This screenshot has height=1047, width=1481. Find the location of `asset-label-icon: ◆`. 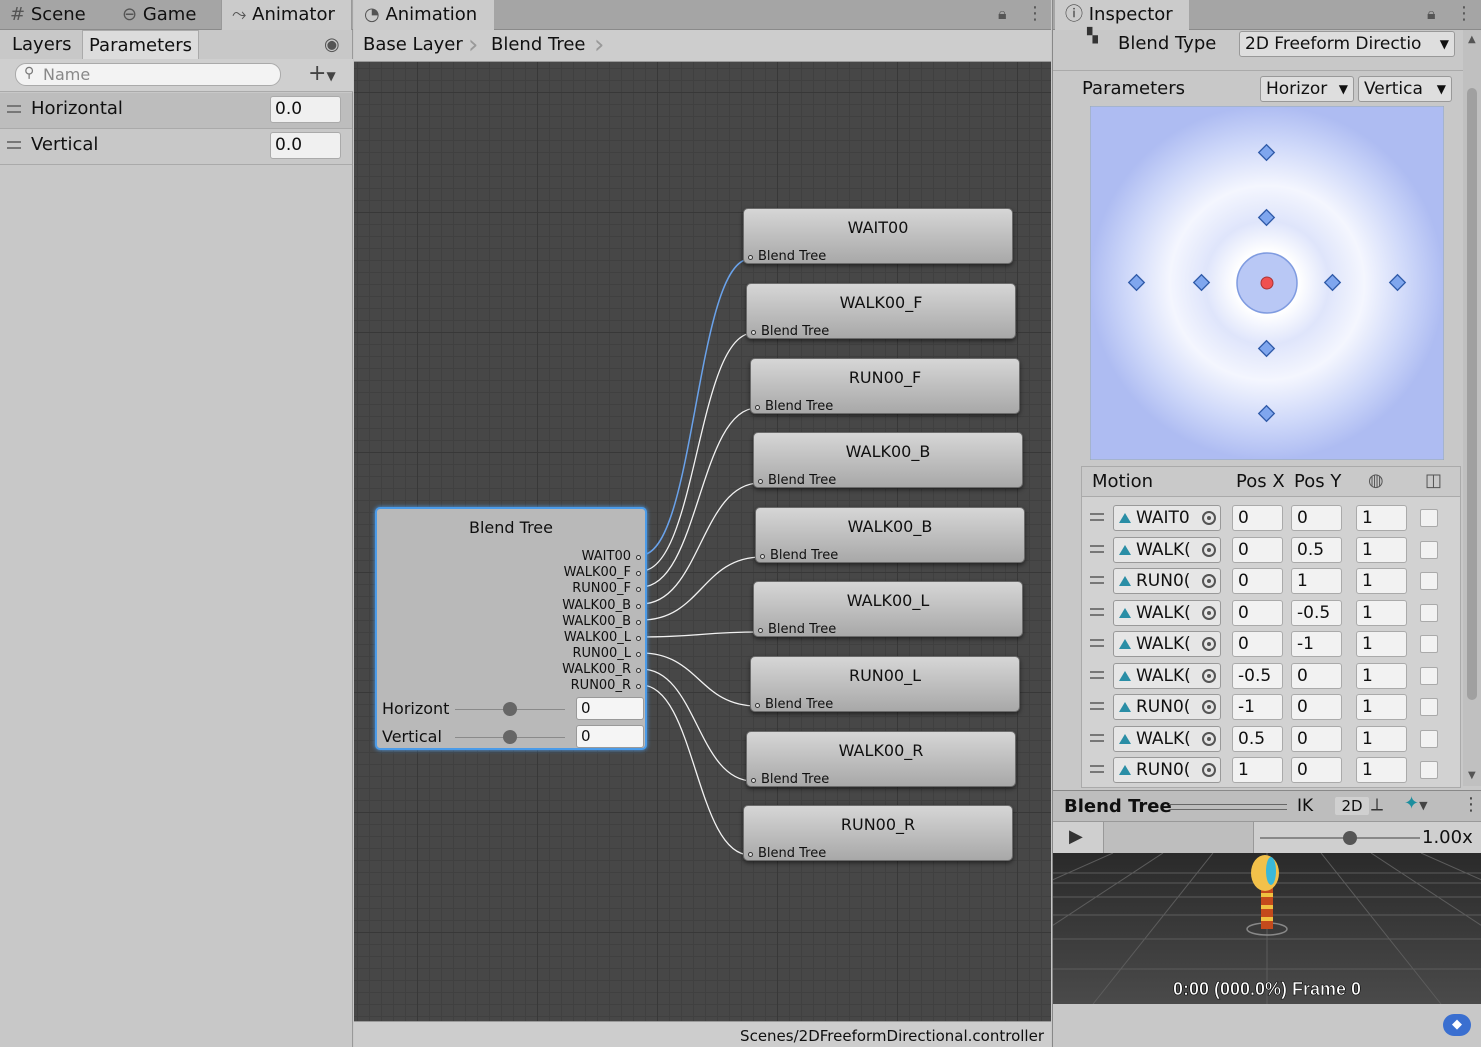

asset-label-icon: ◆ is located at coordinates (1457, 1025).